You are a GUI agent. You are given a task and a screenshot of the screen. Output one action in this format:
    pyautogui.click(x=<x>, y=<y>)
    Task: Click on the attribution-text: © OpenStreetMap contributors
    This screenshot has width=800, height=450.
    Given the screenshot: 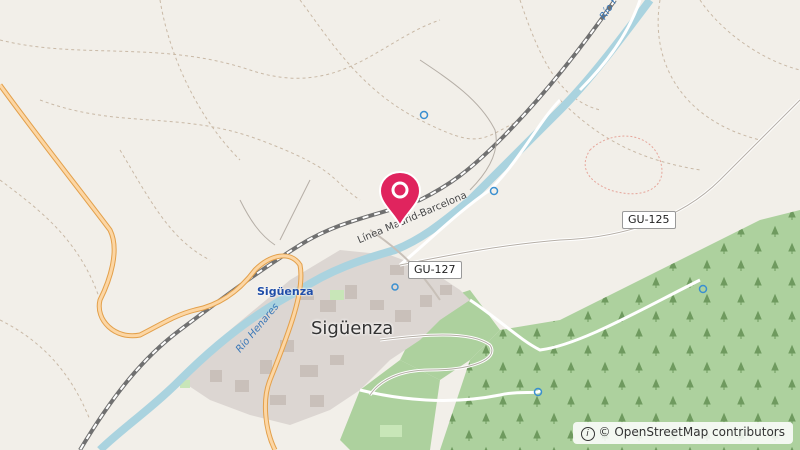 What is the action you would take?
    pyautogui.click(x=691, y=432)
    